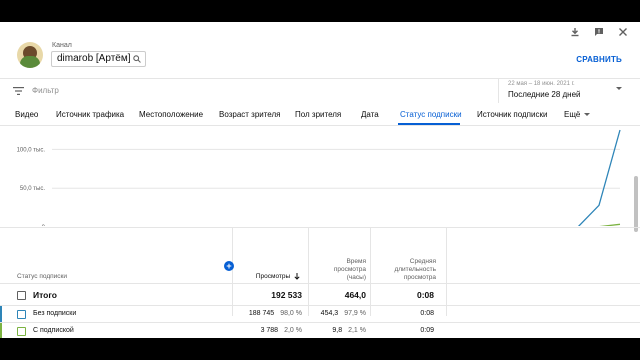 This screenshot has width=640, height=360. What do you see at coordinates (32, 189) in the screenshot?
I see `y-tick-label: 50,0 тыс.` at bounding box center [32, 189].